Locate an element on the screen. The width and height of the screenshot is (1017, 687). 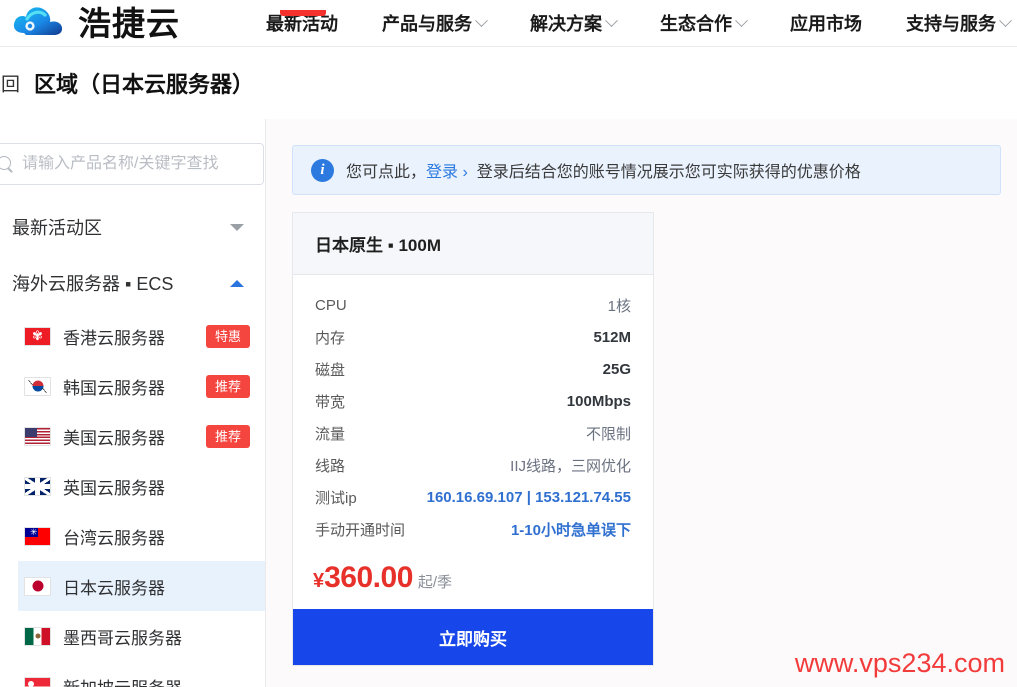
banner-prefix: 您可点此， is located at coordinates (386, 172).